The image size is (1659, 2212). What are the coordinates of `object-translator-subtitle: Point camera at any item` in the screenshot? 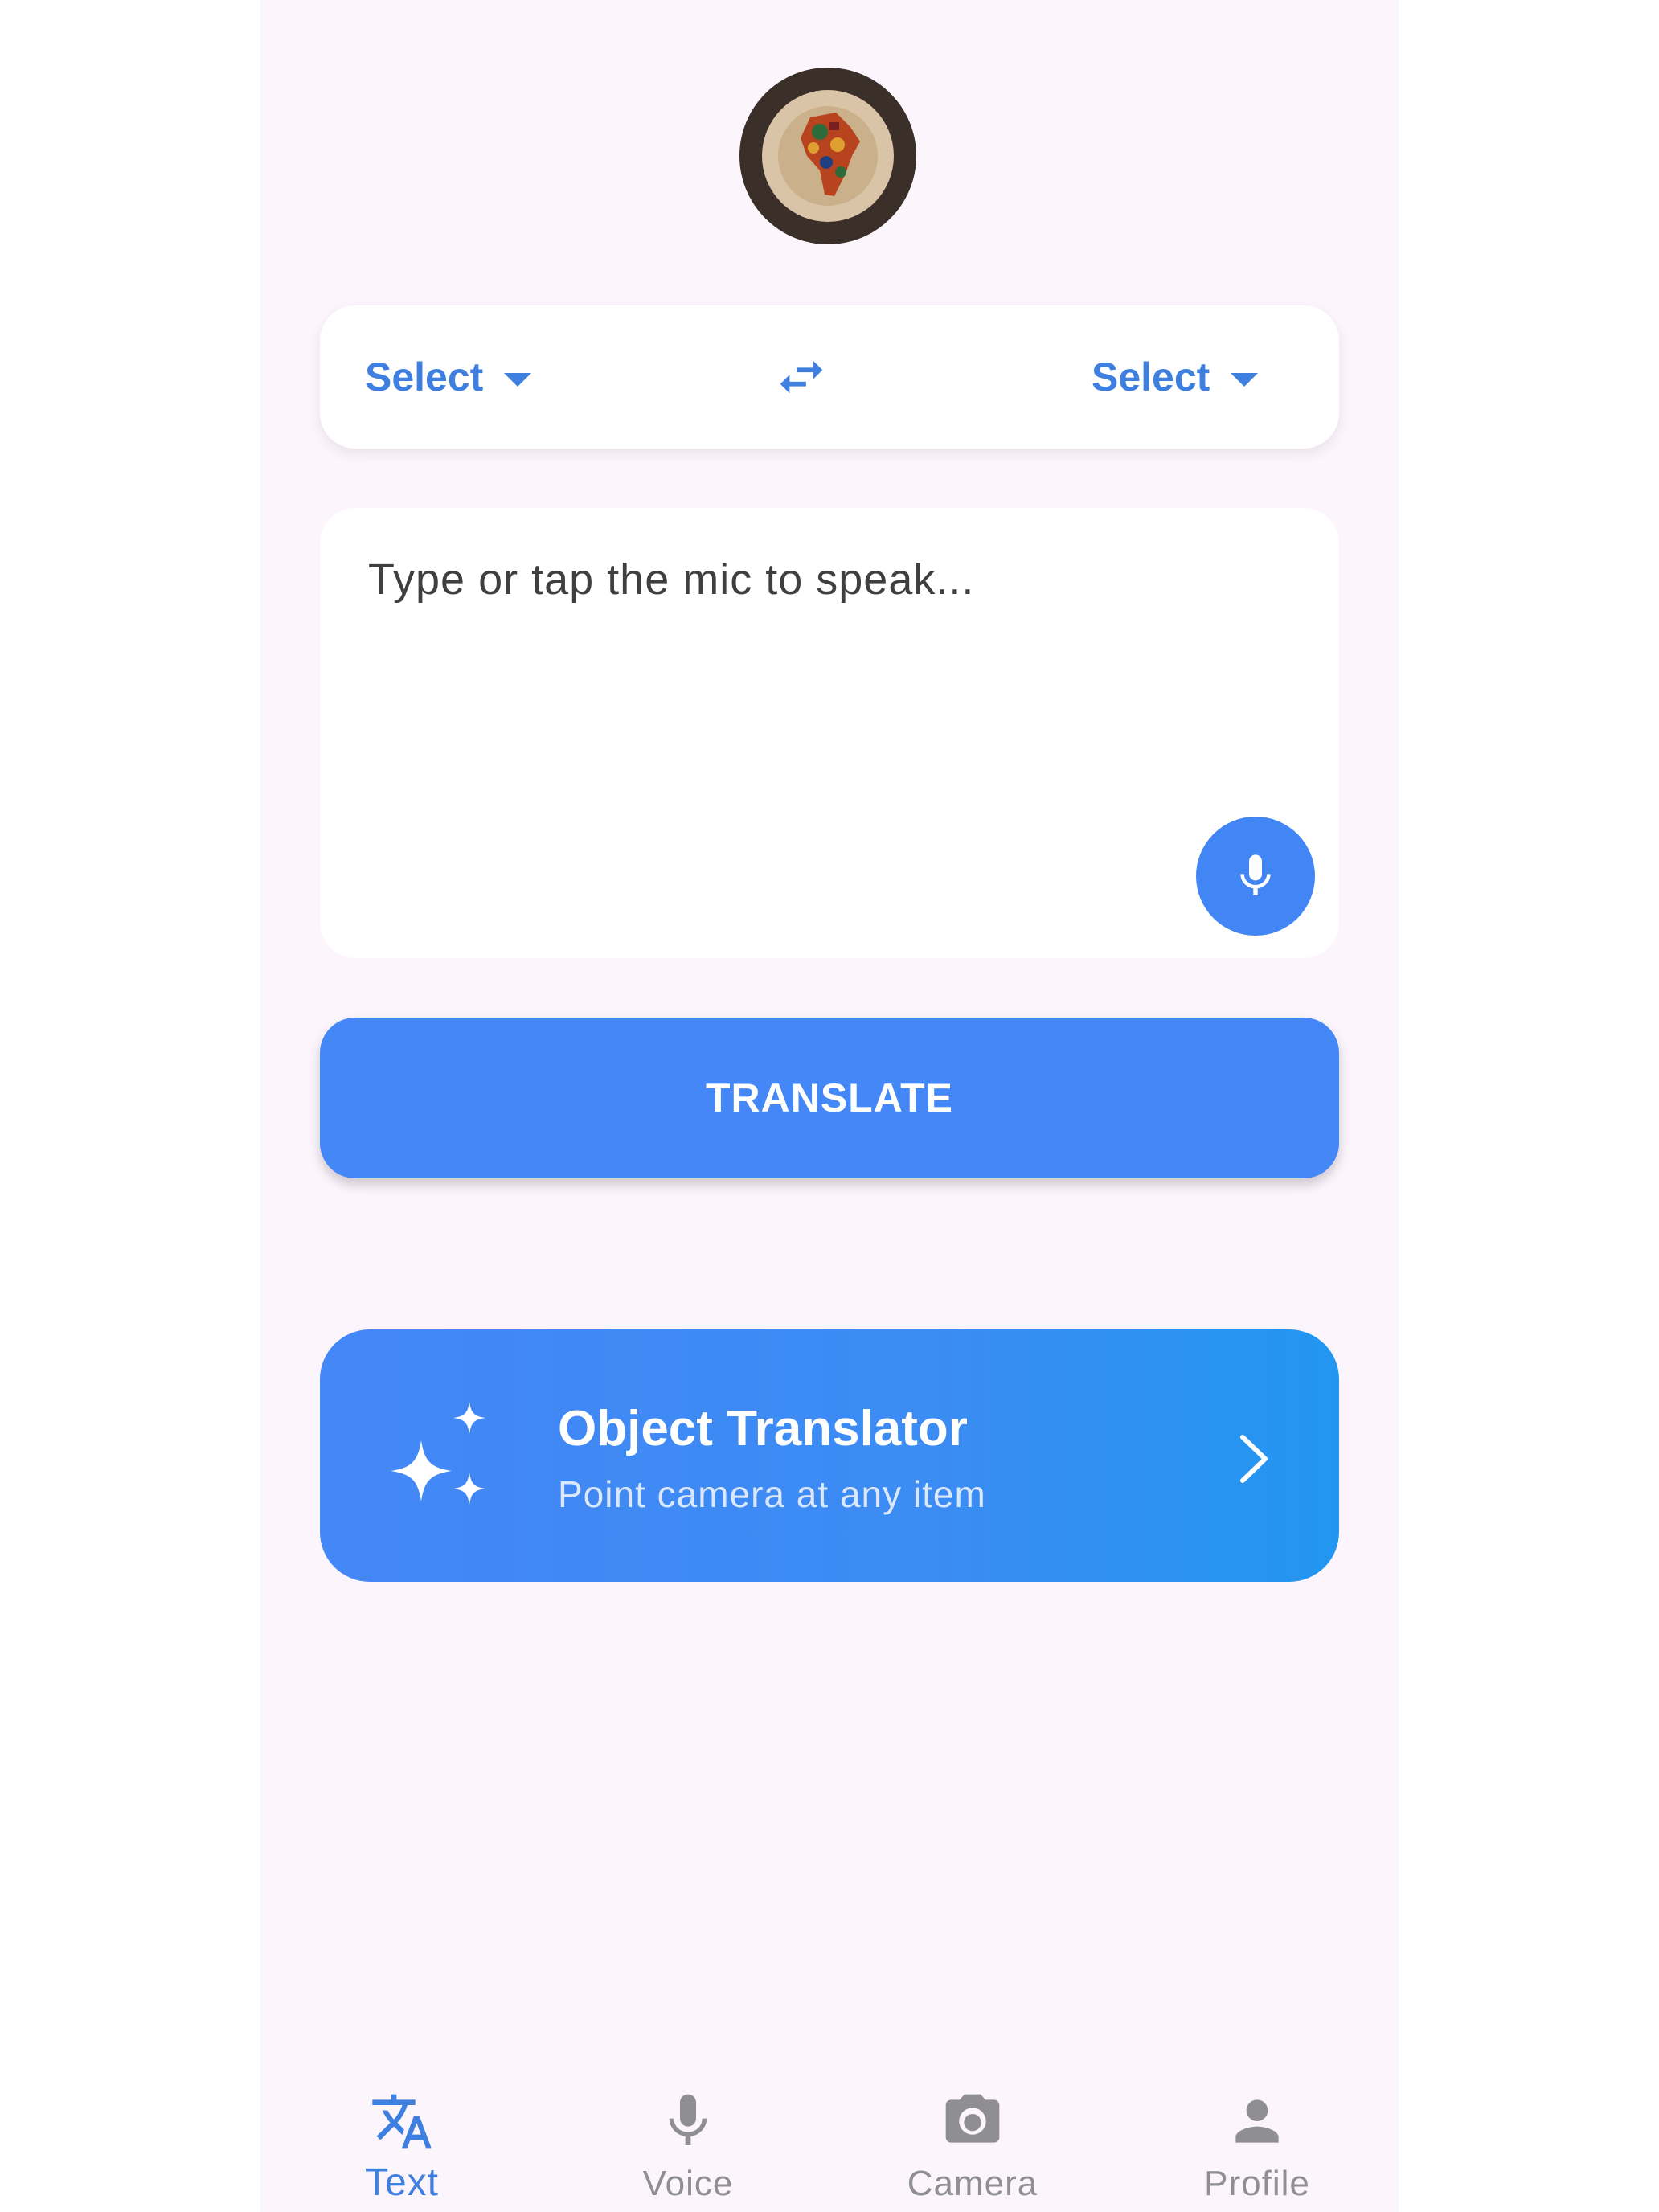 It's located at (772, 1494).